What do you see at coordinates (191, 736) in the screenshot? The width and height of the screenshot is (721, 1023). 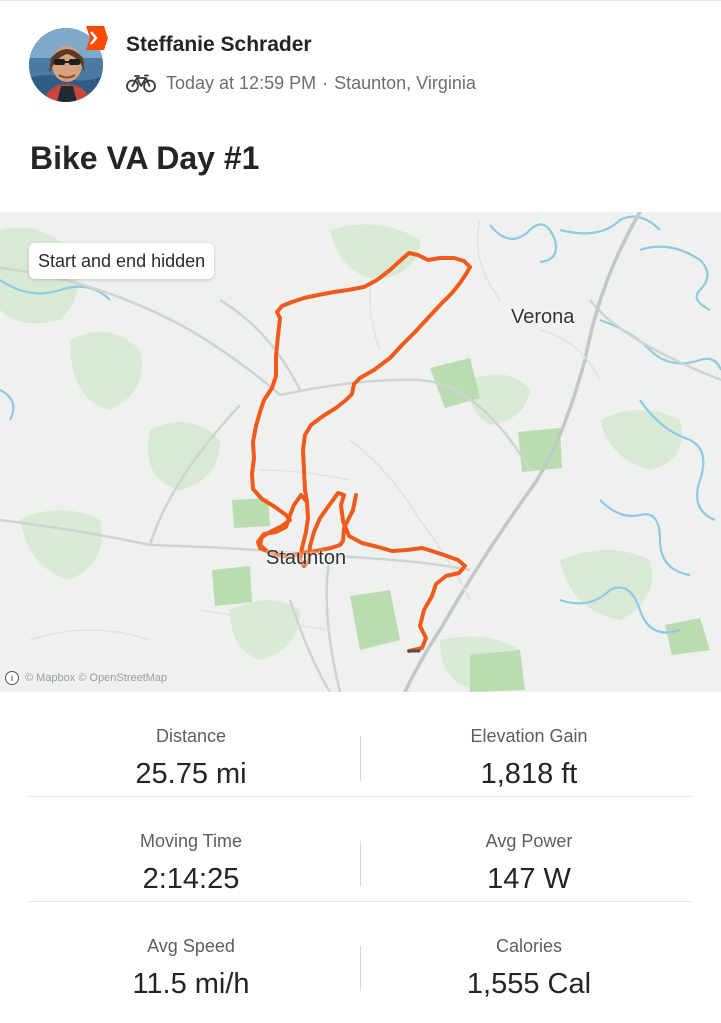 I see `stat-label: Distance` at bounding box center [191, 736].